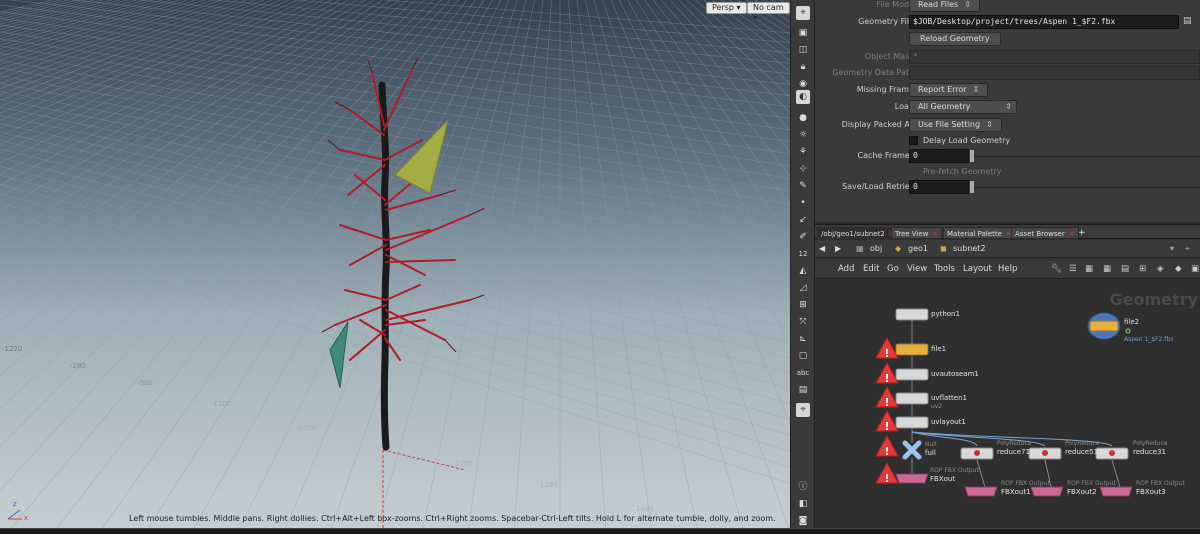 This screenshot has width=1200, height=534. Describe the element at coordinates (913, 140) in the screenshot. I see `delay-load-checkbox` at that location.